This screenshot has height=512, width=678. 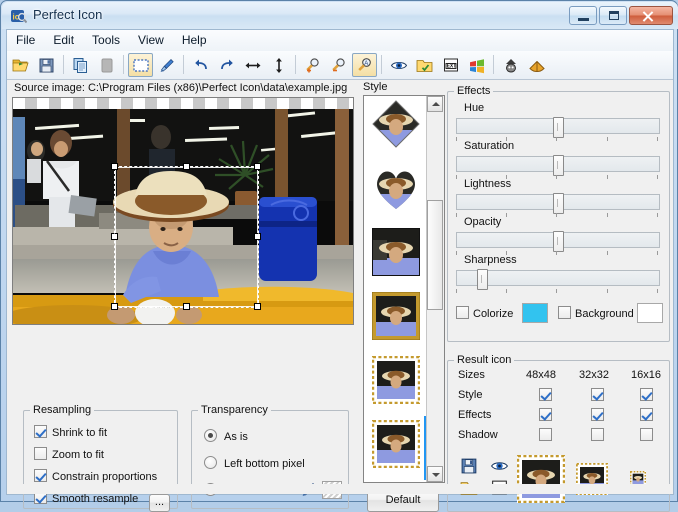 I want to click on transparency-as-is-radio, so click(x=210, y=435).